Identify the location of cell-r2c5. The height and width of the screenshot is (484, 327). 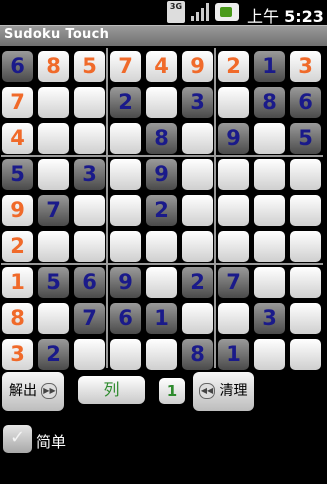
(161, 102).